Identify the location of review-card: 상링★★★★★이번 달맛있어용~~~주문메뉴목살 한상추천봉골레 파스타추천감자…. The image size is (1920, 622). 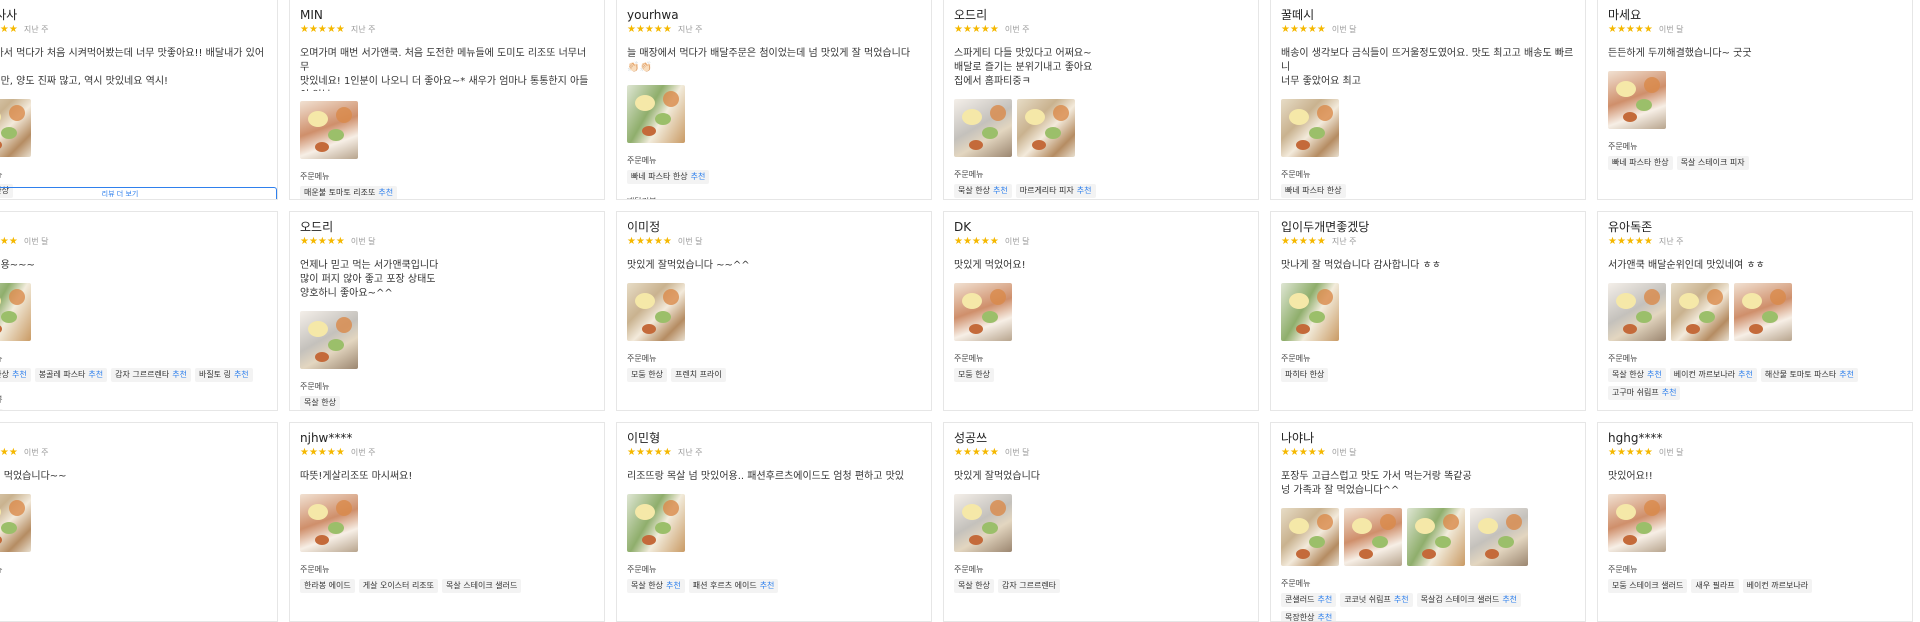
(139, 311).